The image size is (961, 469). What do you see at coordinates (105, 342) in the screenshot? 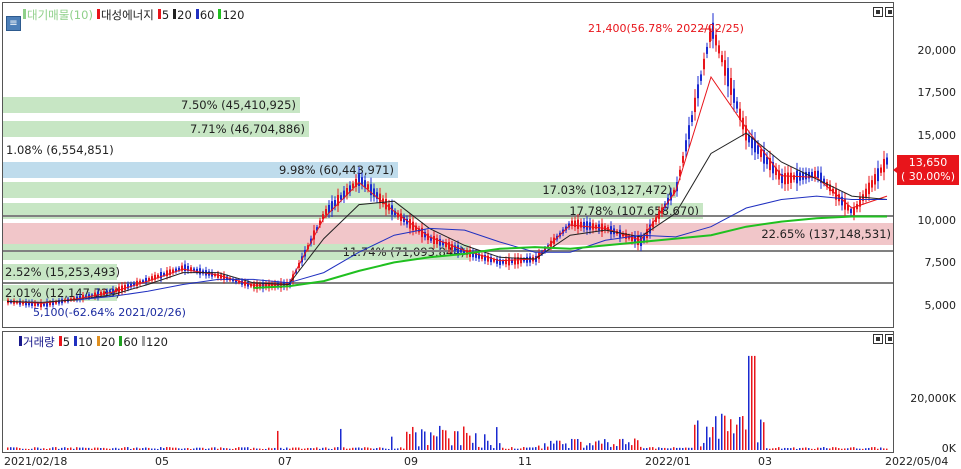
I see `volume-legend-item: 20` at bounding box center [105, 342].